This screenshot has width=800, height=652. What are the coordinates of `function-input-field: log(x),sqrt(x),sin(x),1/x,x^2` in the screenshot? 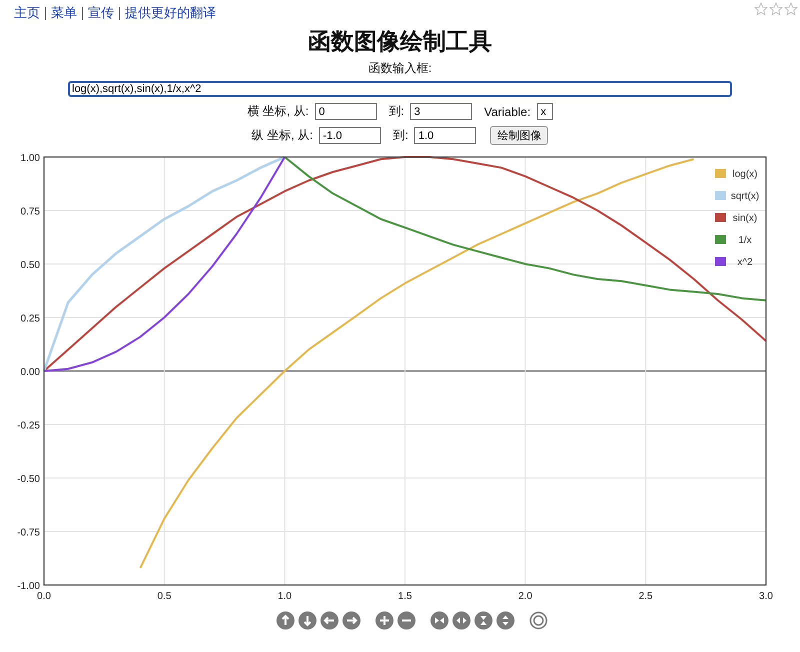 It's located at (400, 89).